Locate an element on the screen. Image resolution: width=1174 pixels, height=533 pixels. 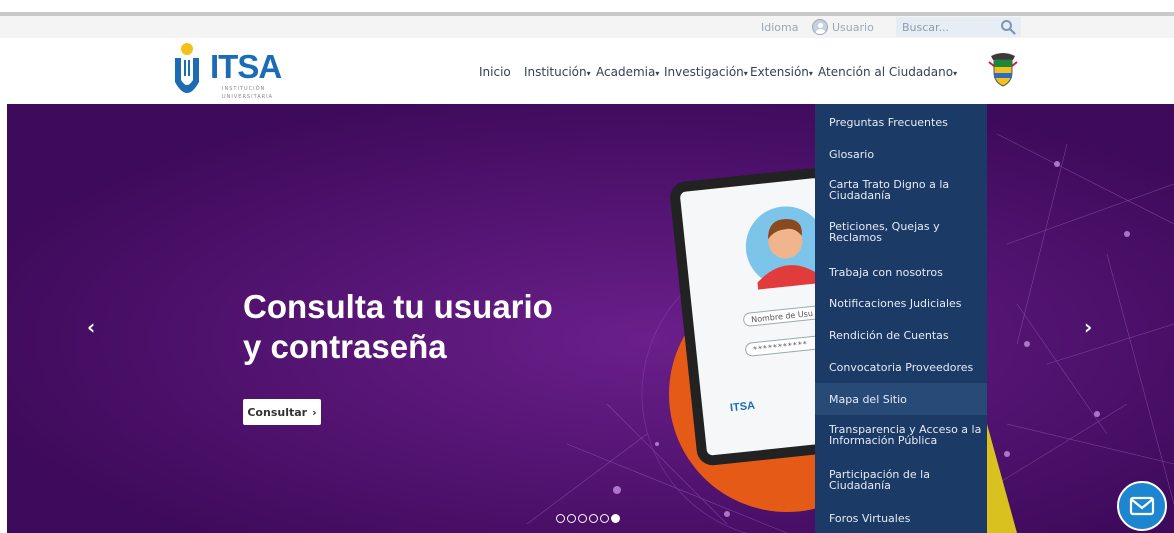
dropdown-item-participacion: Participación de la Ciudadanía is located at coordinates (901, 480).